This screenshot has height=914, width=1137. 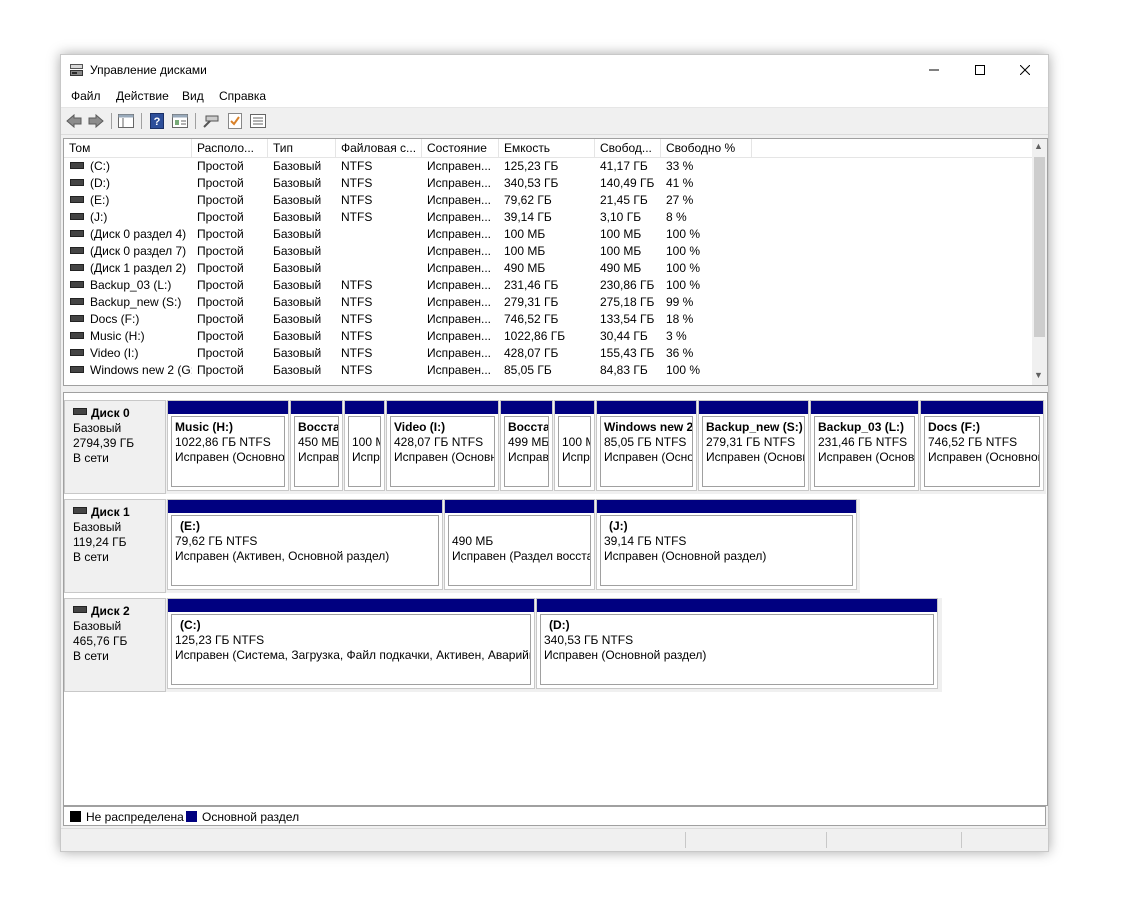 I want to click on minimize-button, so click(x=934, y=70).